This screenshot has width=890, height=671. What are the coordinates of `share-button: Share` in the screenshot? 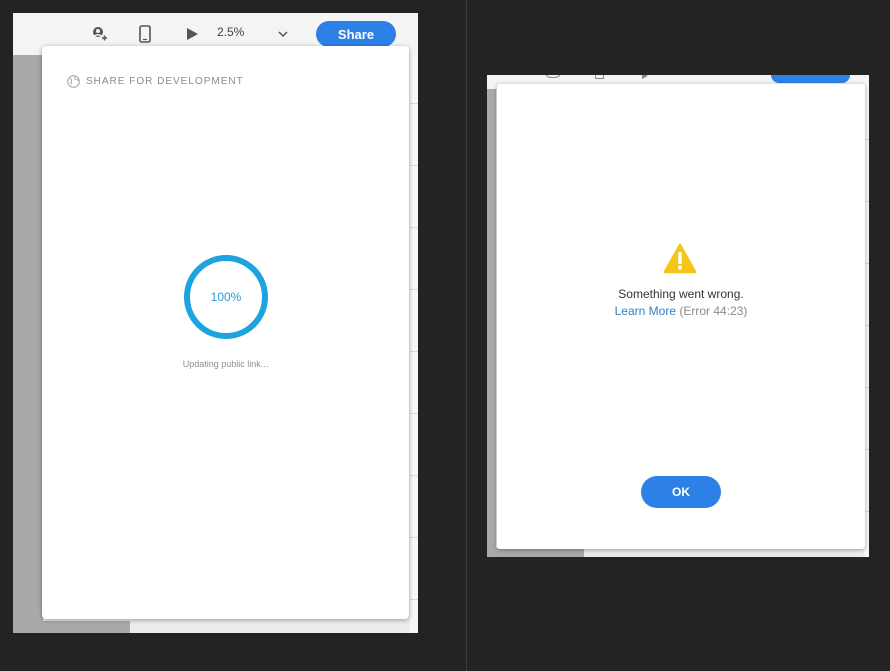 It's located at (356, 34).